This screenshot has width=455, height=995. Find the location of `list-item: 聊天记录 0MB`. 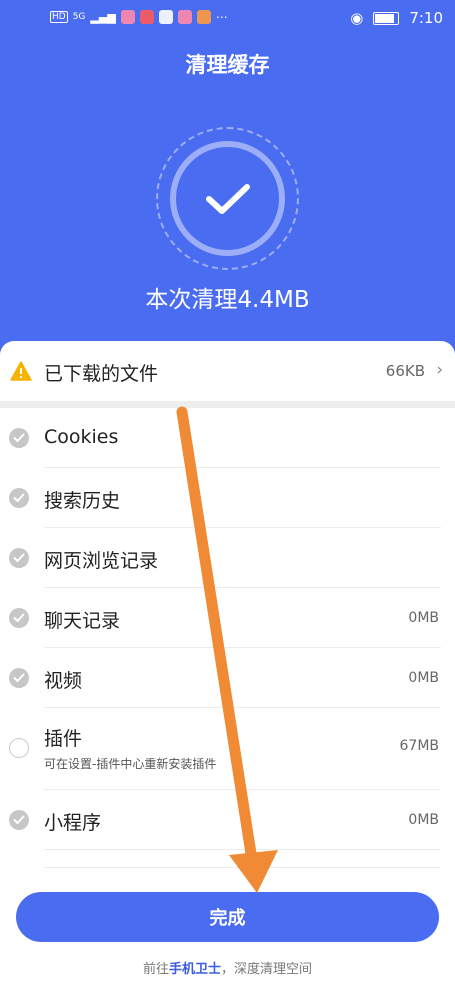

list-item: 聊天记录 0MB is located at coordinates (227, 618).